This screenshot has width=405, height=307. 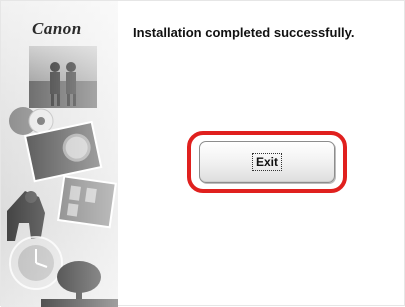 I want to click on status-message: Installation completed successfully., so click(x=244, y=32).